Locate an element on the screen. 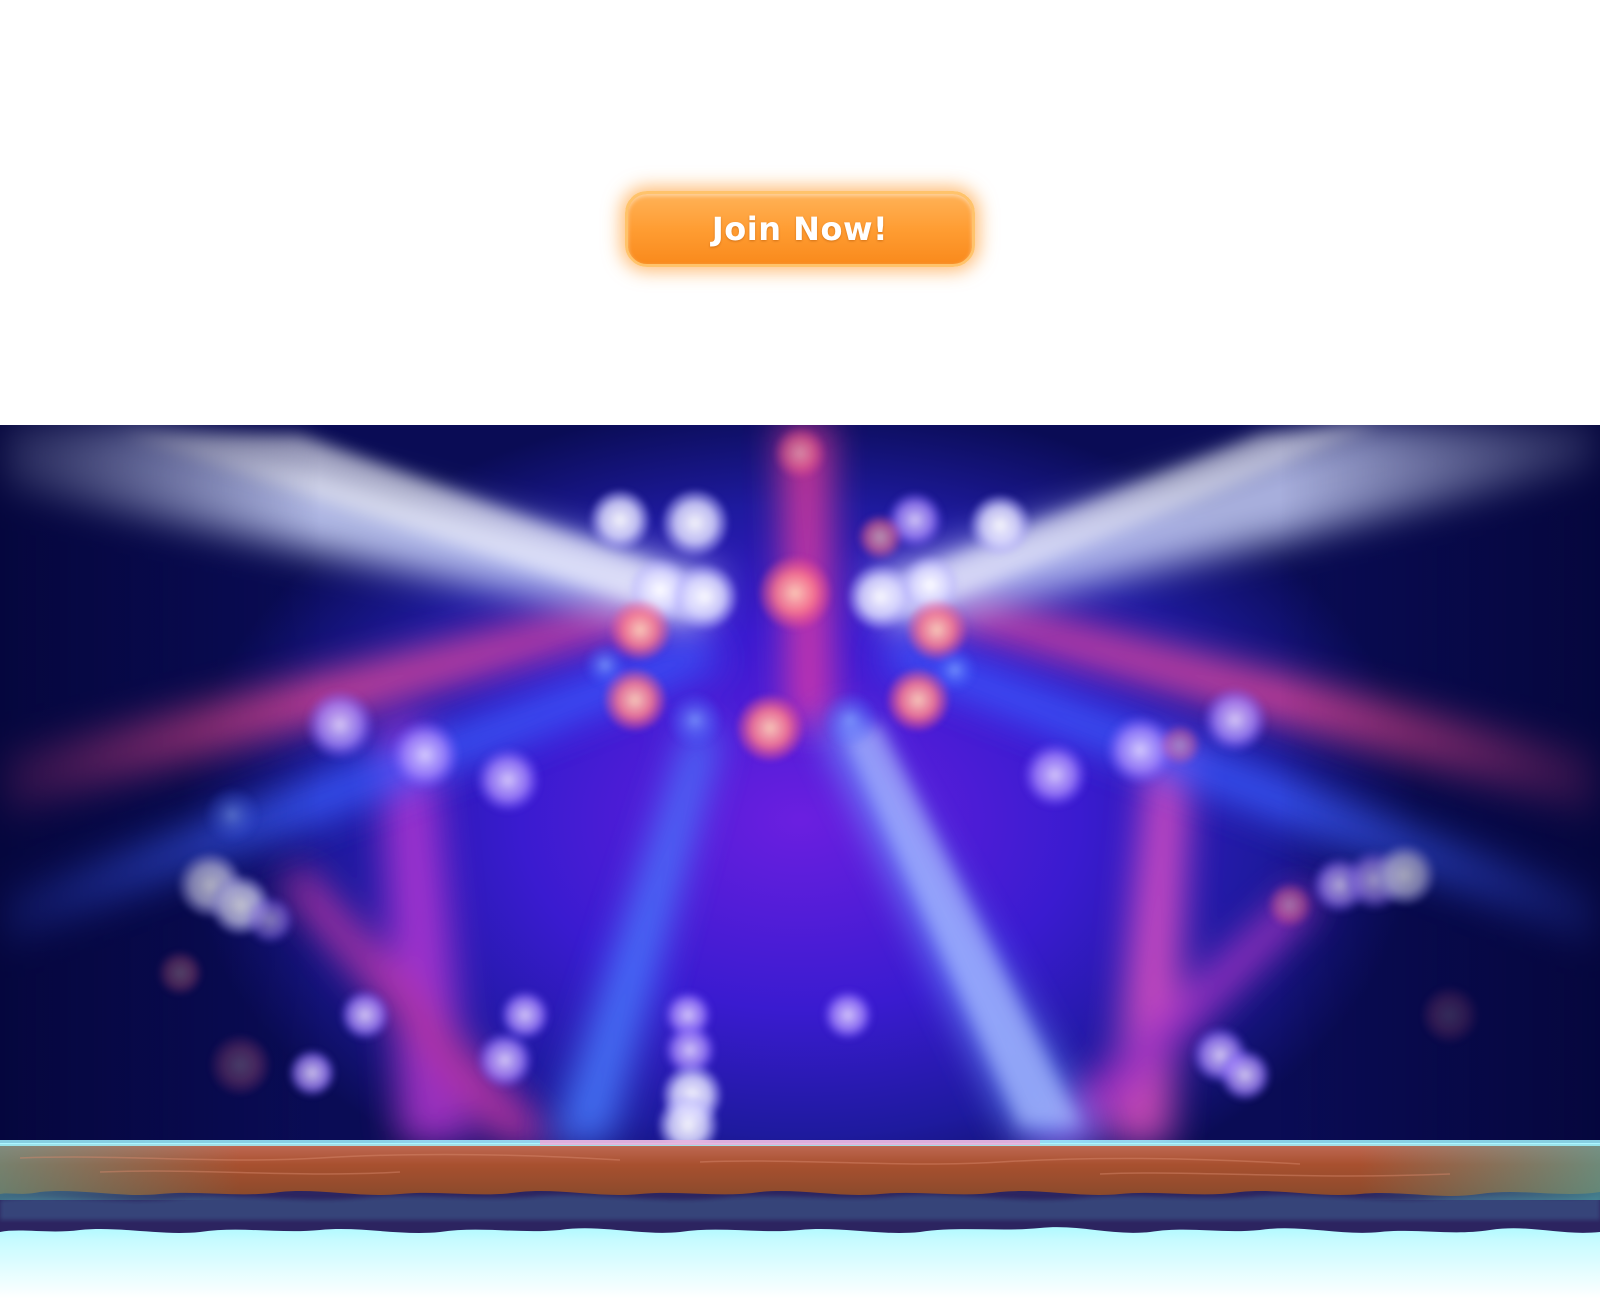 Image resolution: width=1600 pixels, height=1299 pixels. platform-illustration is located at coordinates (800, 1219).